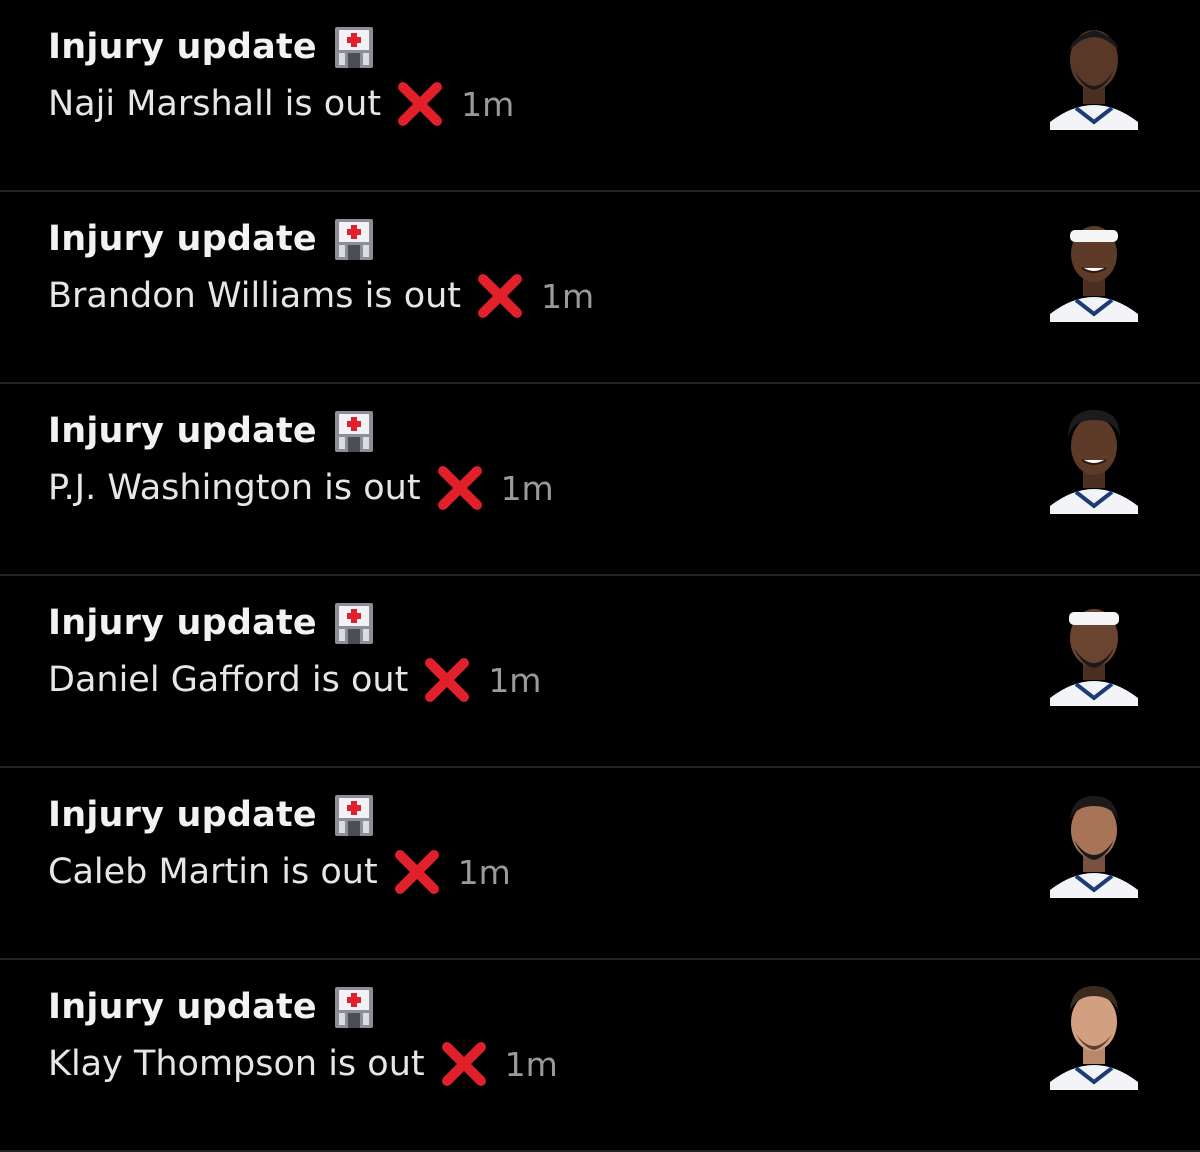  Describe the element at coordinates (213, 872) in the screenshot. I see `notification-message: Caleb Martin is out` at that location.